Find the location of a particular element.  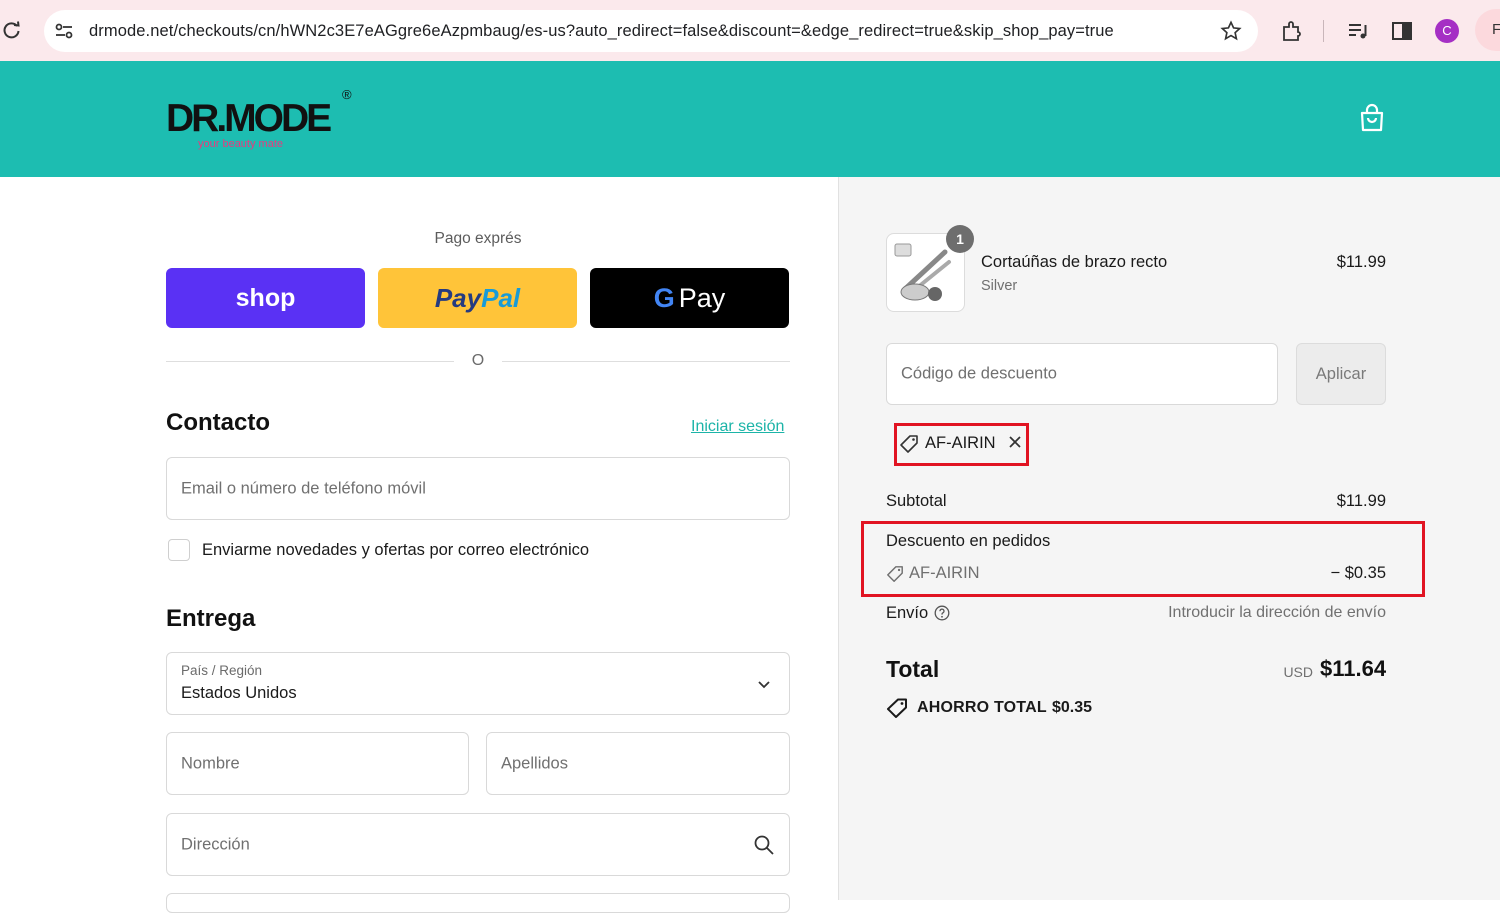

site-header: DR.MODE ® your beauty mate is located at coordinates (750, 119).